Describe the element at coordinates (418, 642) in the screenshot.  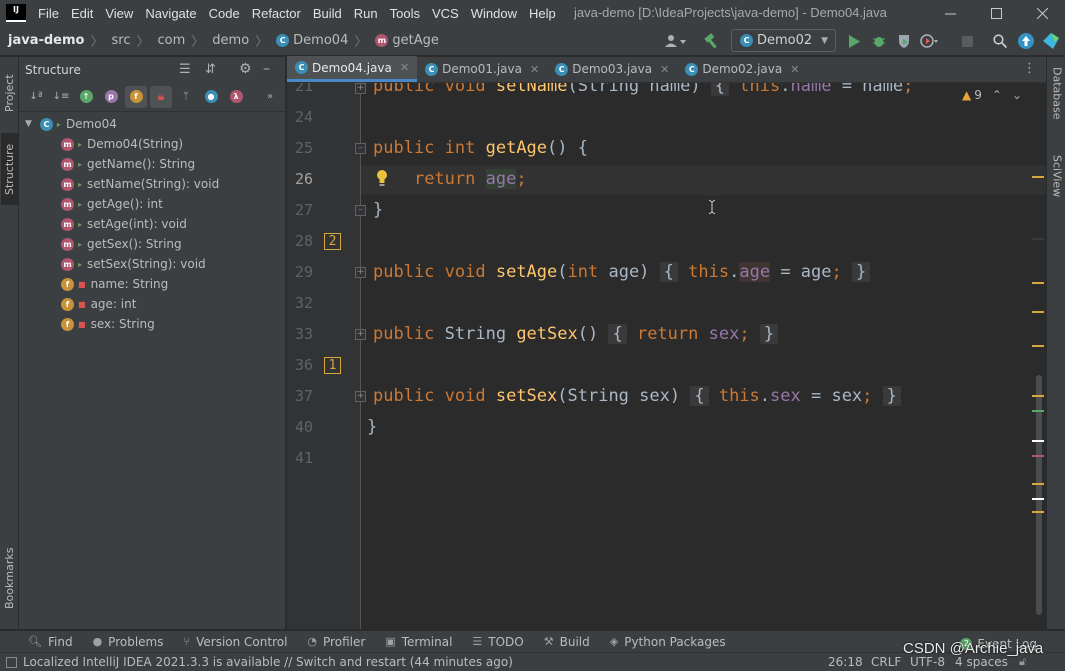
I see `tool-terminal: ▣ Terminal` at that location.